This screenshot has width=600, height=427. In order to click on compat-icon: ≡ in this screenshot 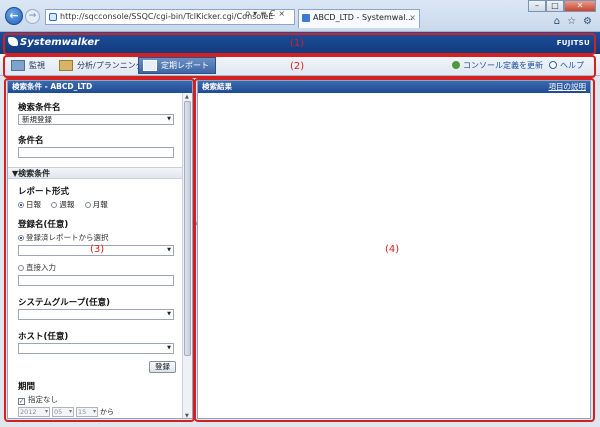, I will do `click(263, 13)`.